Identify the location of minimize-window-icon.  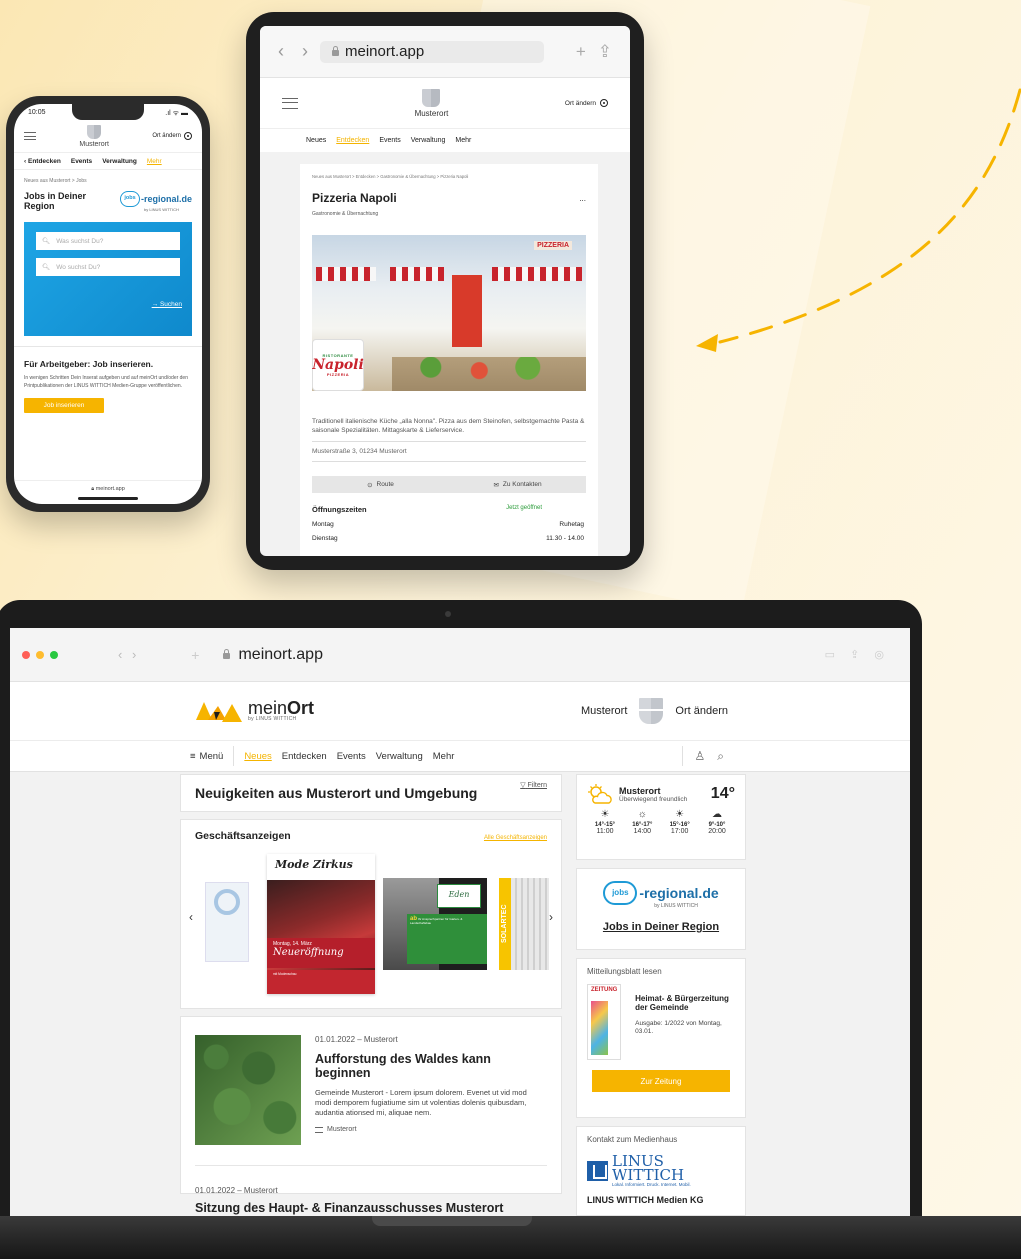
(40, 654).